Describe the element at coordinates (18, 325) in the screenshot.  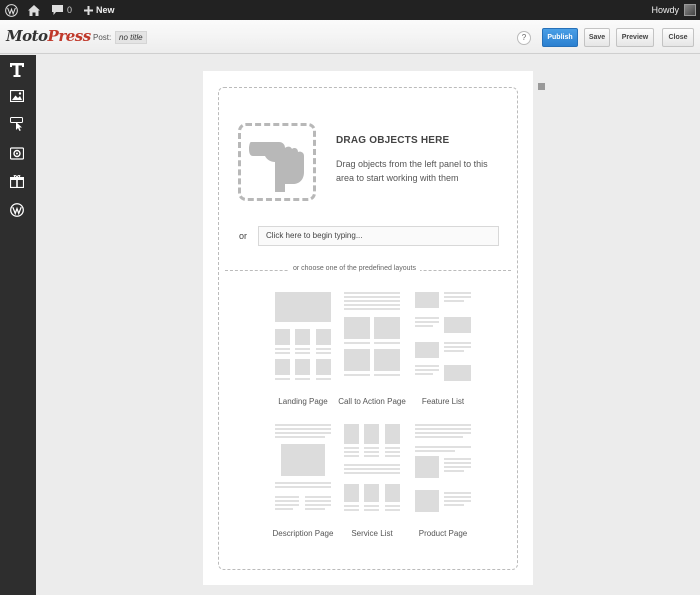
I see `objects-sidebar` at that location.